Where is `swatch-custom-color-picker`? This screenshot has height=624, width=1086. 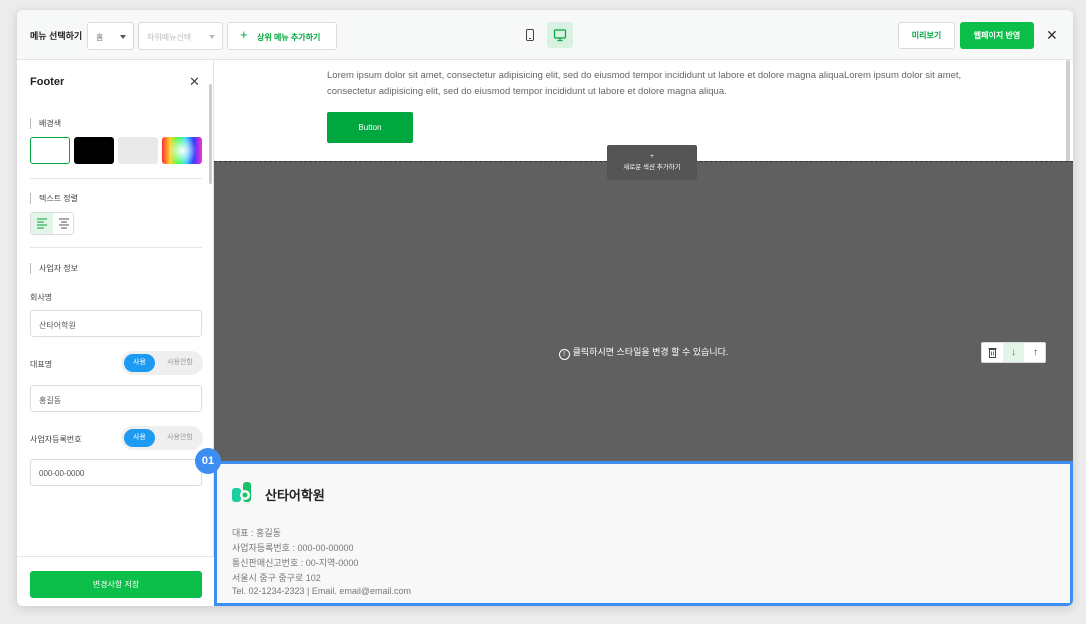
swatch-custom-color-picker is located at coordinates (182, 150).